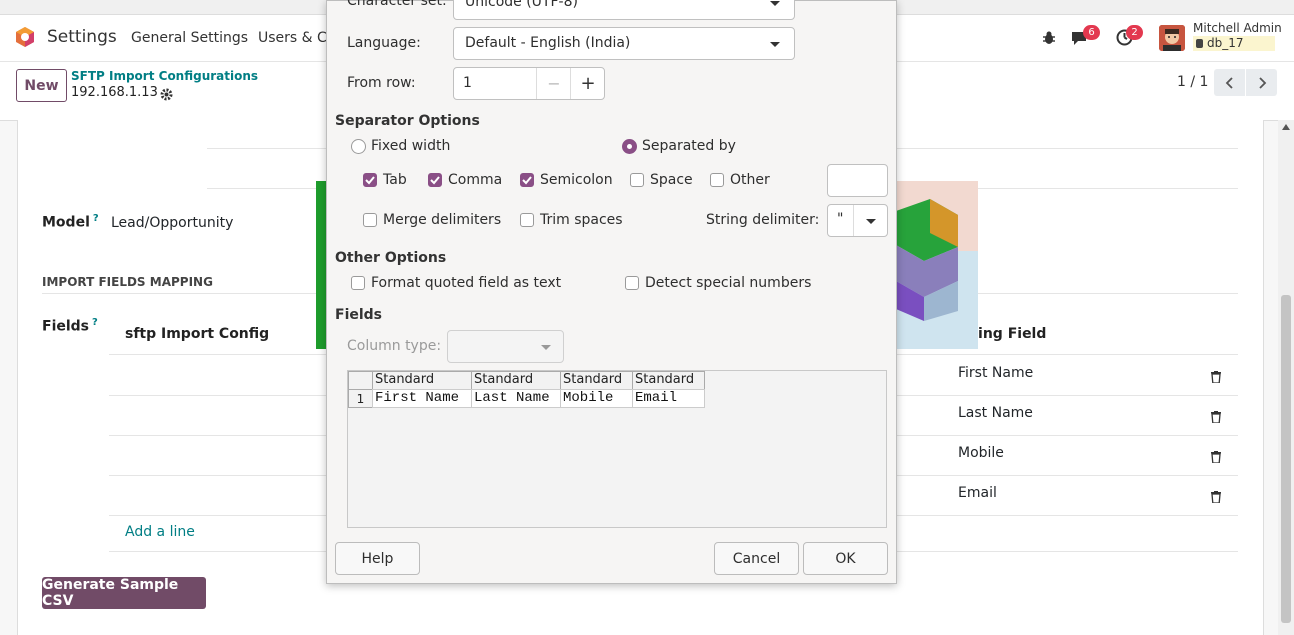 This screenshot has width=1294, height=635. Describe the element at coordinates (70, 222) in the screenshot. I see `model-label: Model?` at that location.